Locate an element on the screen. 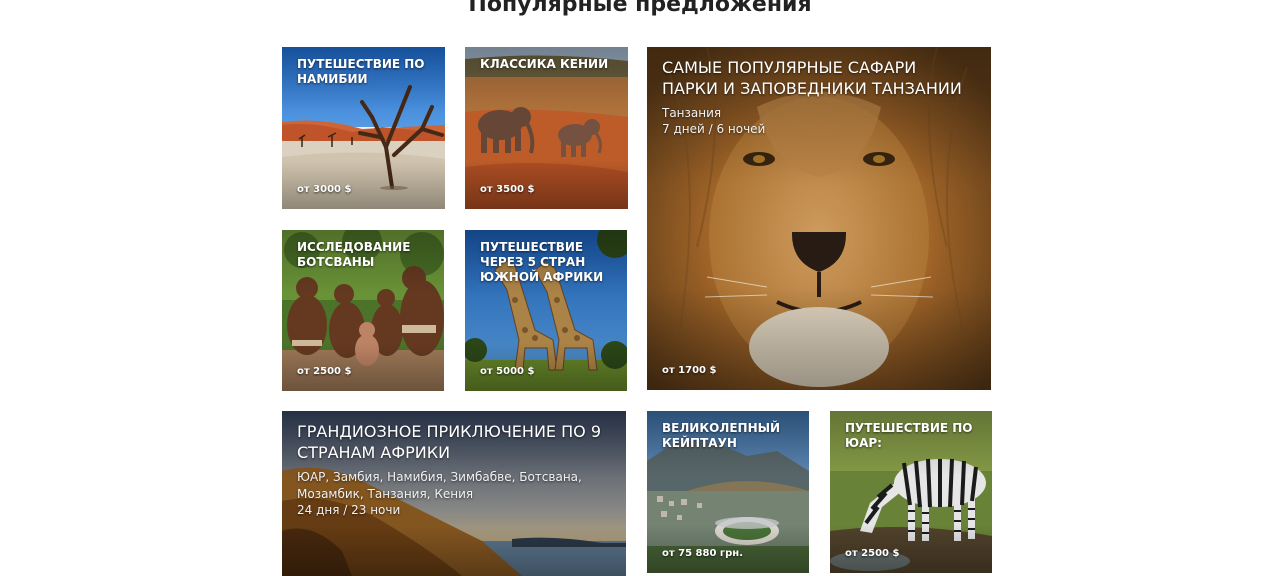  tour-card-kenya: Классика Кении от 3500 $ is located at coordinates (546, 128).